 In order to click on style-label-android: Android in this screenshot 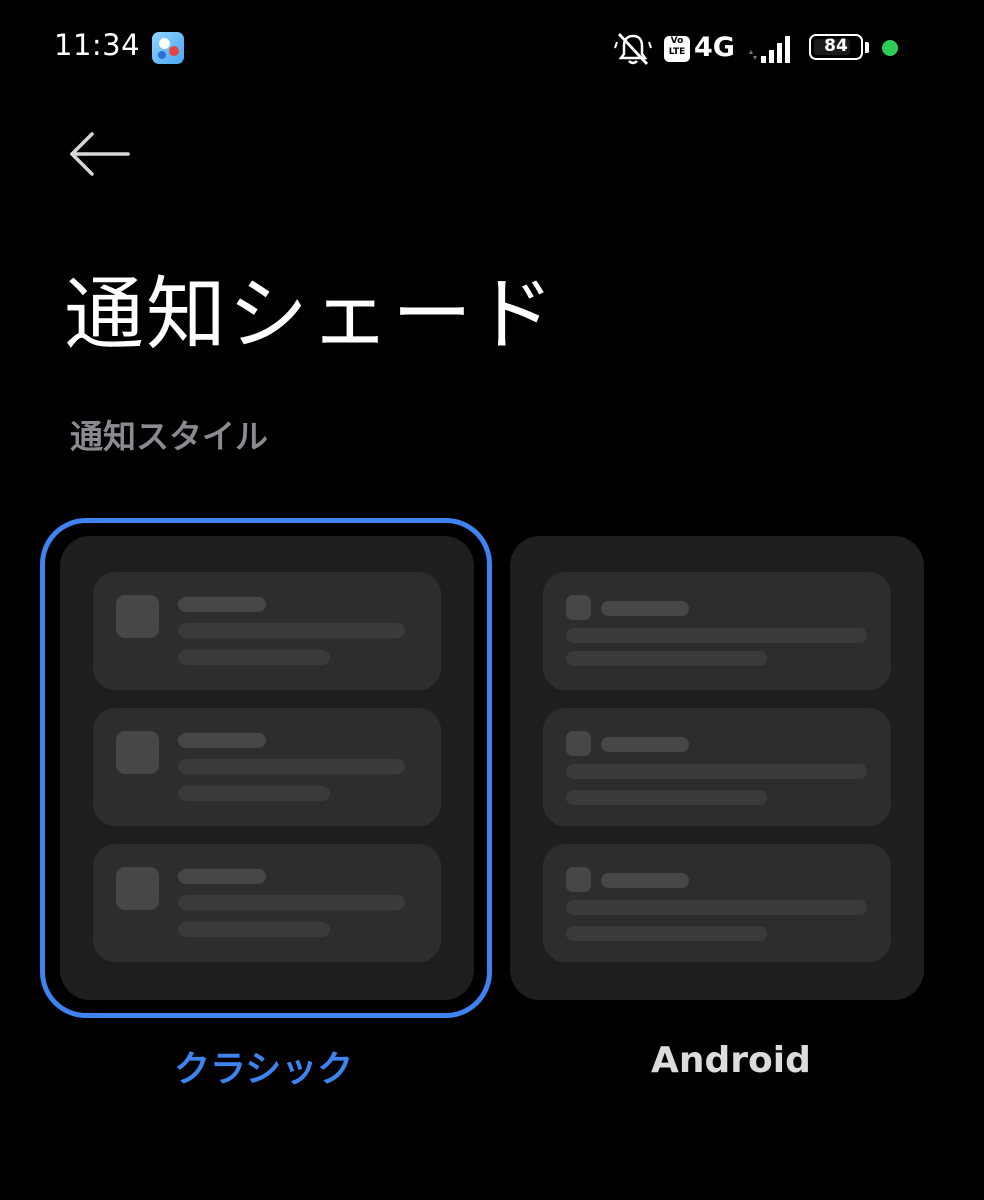, I will do `click(731, 1060)`.